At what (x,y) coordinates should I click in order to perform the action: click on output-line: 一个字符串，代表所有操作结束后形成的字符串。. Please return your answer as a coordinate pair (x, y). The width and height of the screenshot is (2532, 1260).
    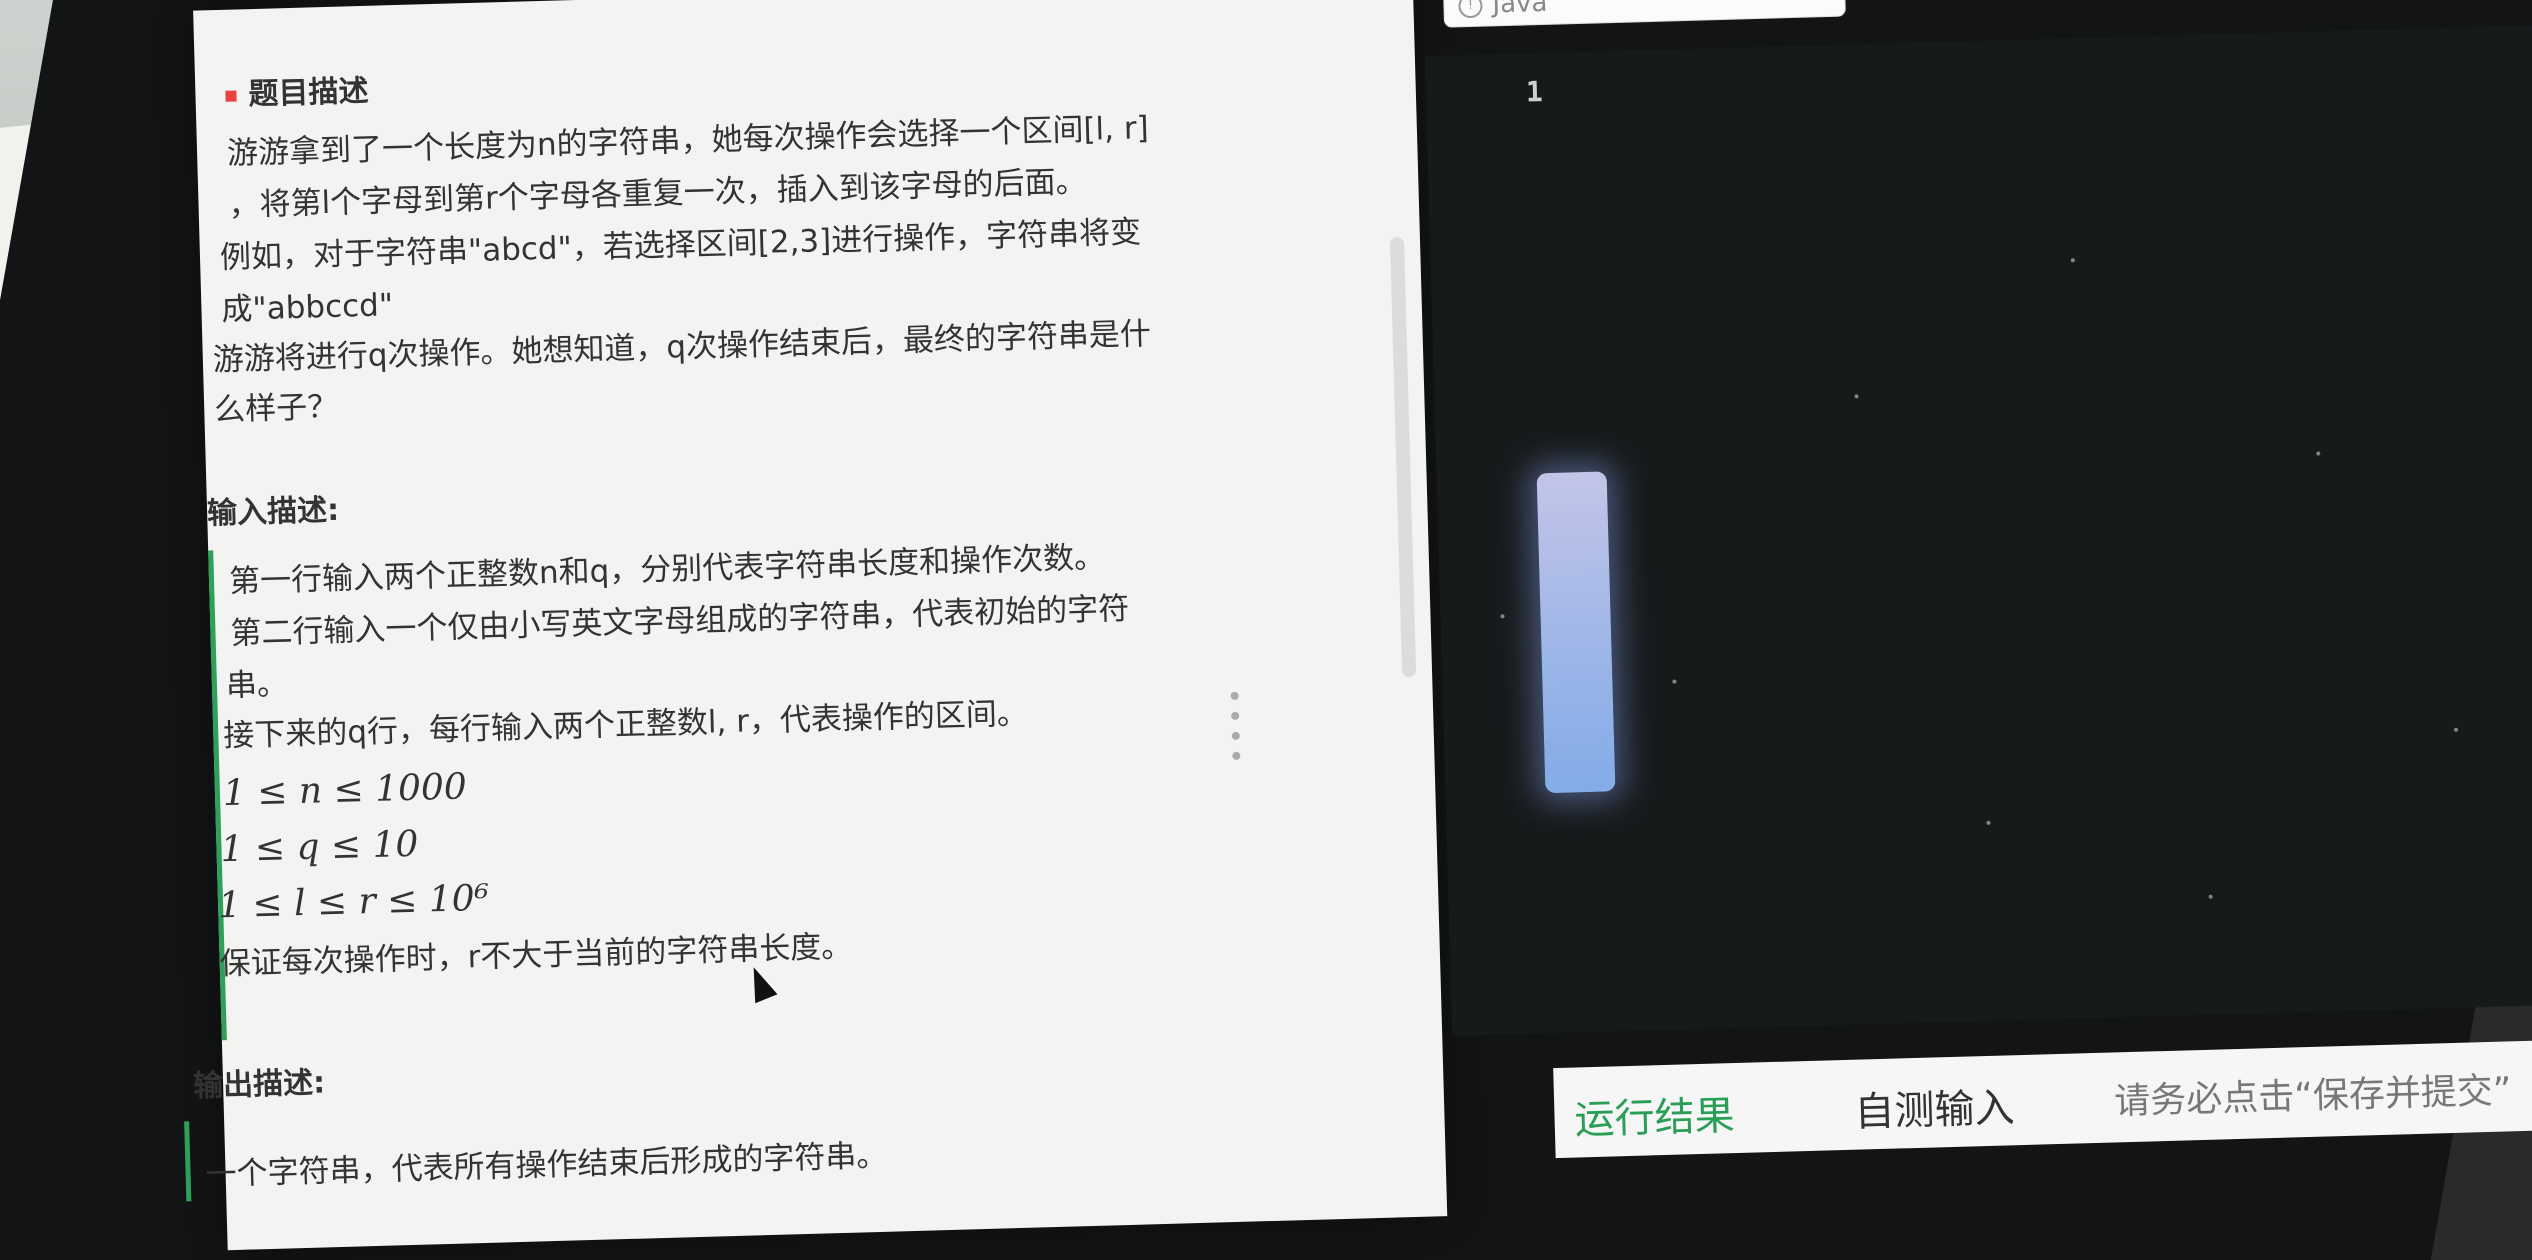
    Looking at the image, I should click on (546, 1165).